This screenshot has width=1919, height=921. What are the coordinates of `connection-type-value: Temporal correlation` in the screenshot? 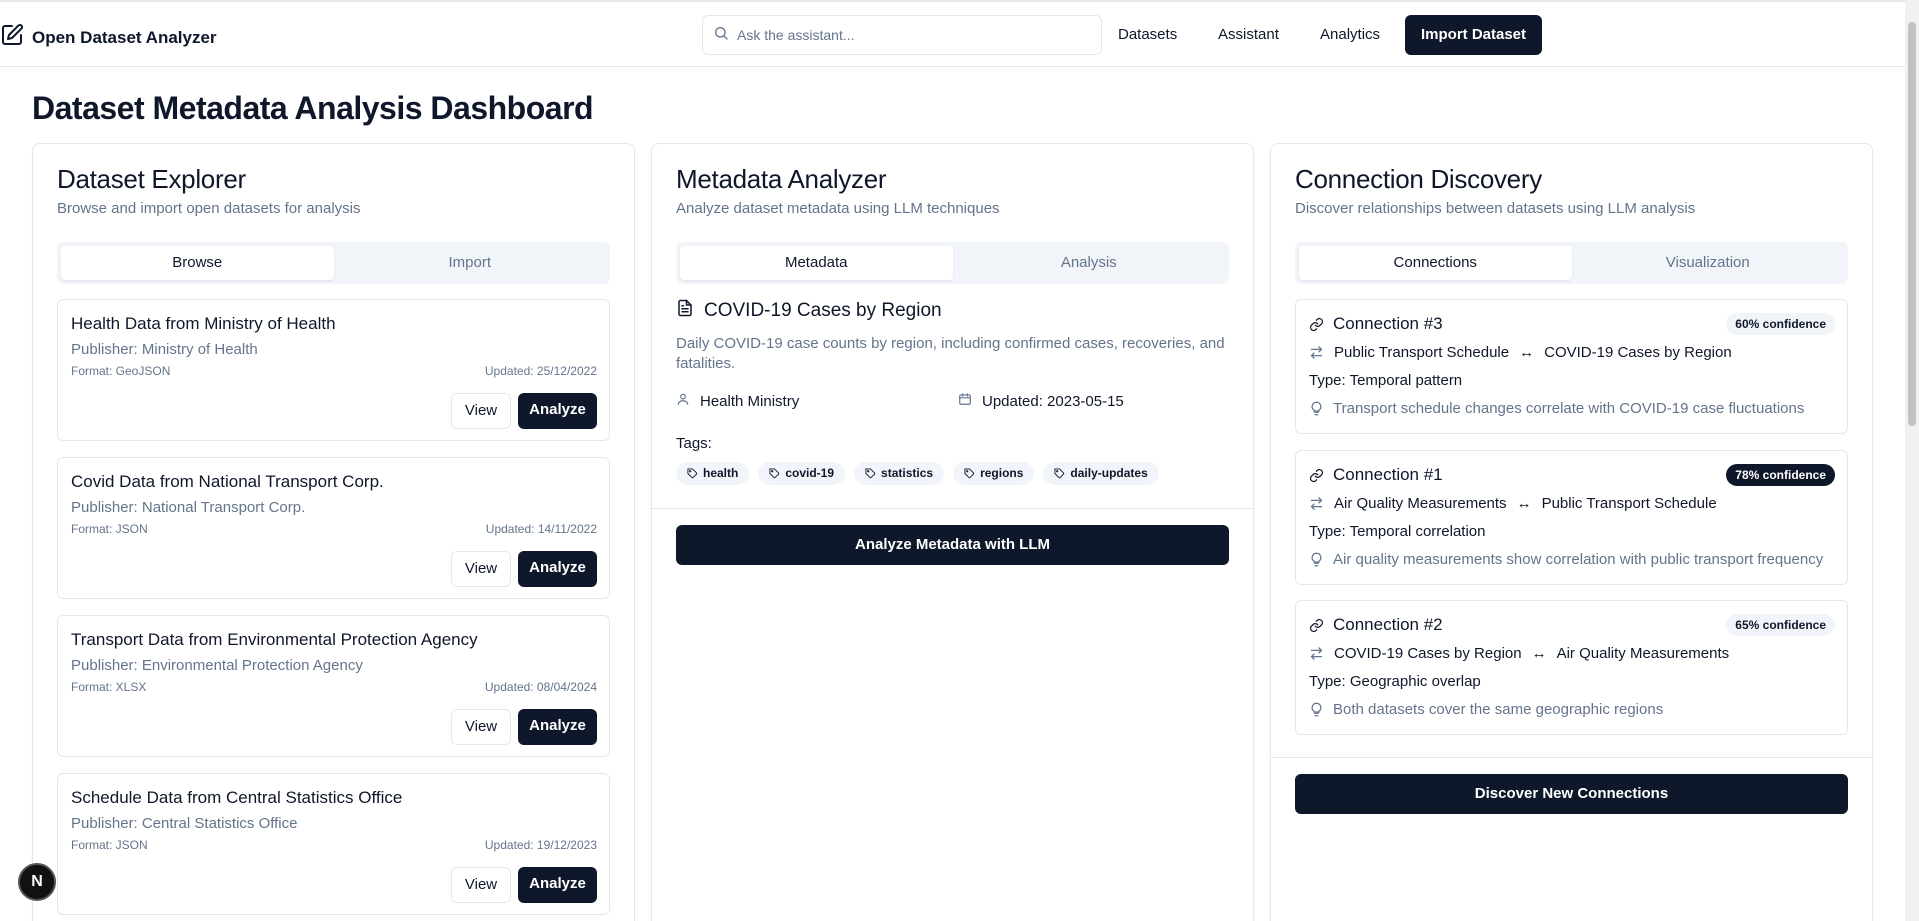 It's located at (1417, 531).